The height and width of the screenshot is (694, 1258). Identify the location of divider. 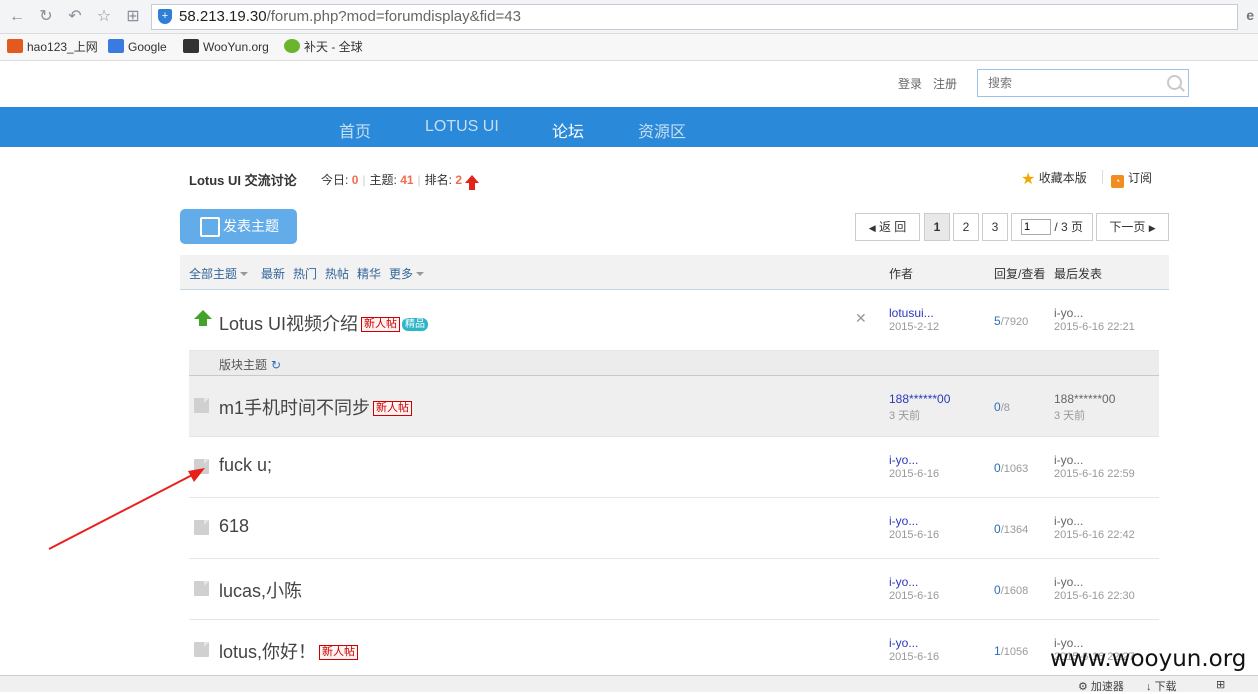
(1102, 177).